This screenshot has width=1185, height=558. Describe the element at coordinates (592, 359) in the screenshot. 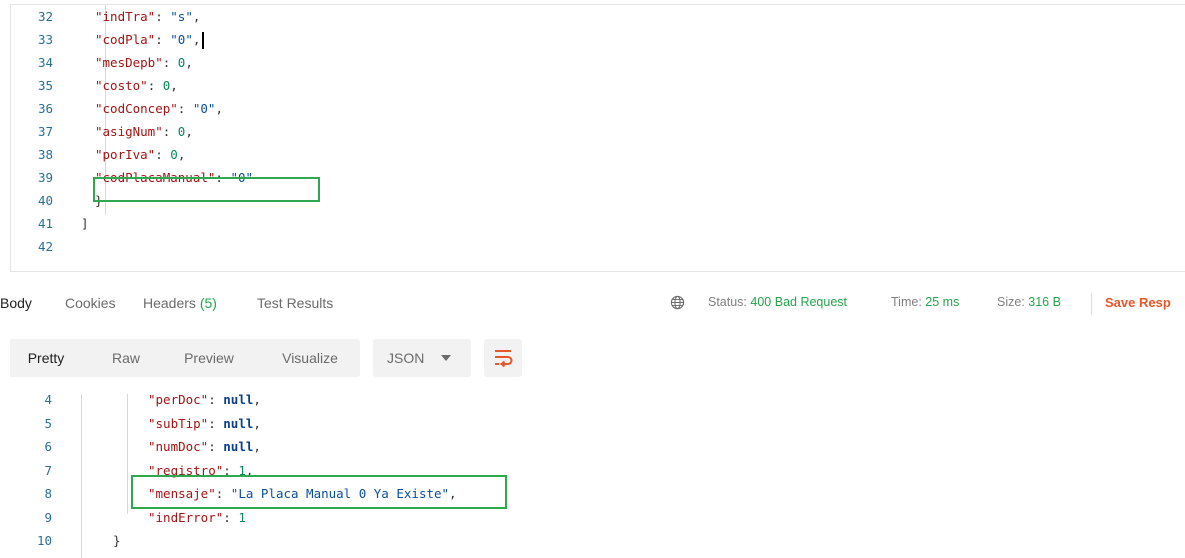

I see `response-view-toolbar: Pretty Raw Preview Visualize JSON` at that location.